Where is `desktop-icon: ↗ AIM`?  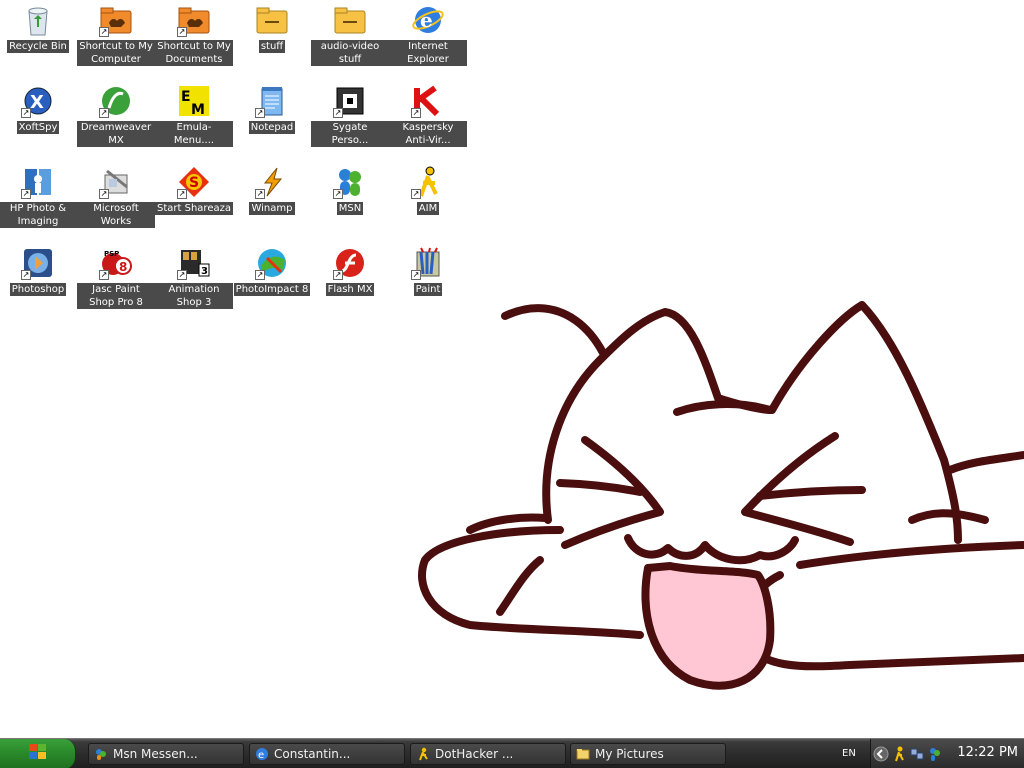
desktop-icon: ↗ AIM is located at coordinates (428, 204).